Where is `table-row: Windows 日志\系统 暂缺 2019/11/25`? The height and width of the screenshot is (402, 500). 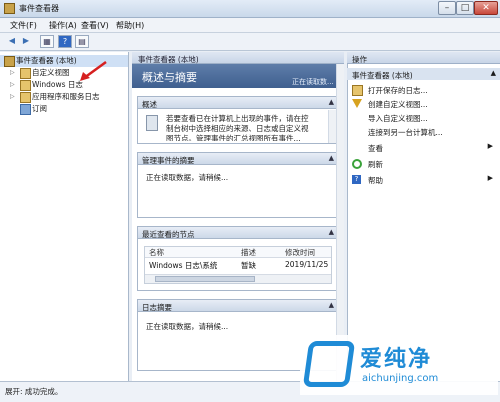 table-row: Windows 日志\系统 暂缺 2019/11/25 is located at coordinates (238, 265).